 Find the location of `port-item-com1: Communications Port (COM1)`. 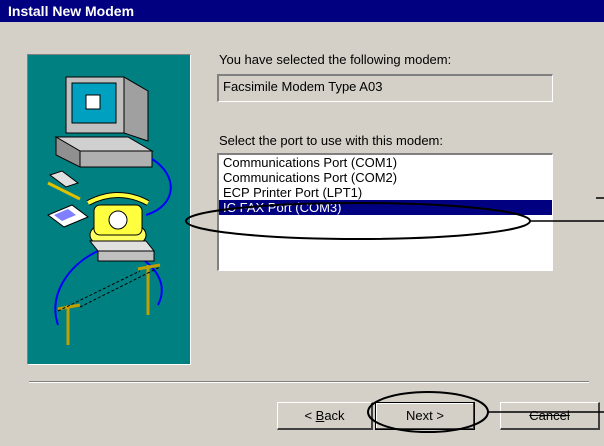

port-item-com1: Communications Port (COM1) is located at coordinates (385, 162).